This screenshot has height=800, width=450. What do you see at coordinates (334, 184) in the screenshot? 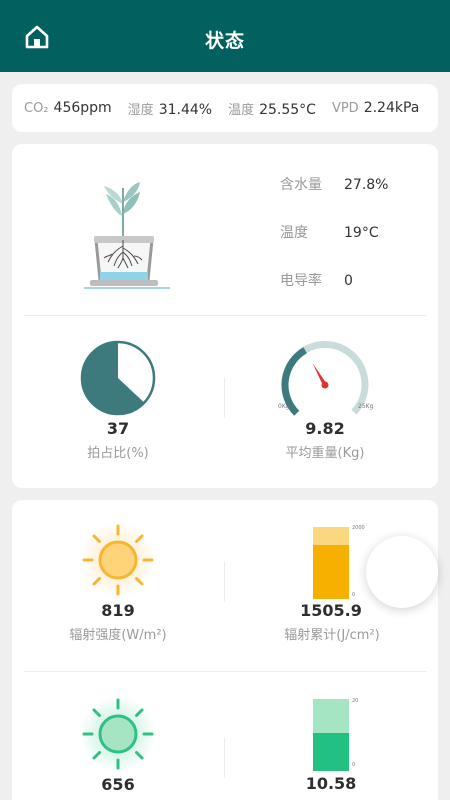
I see `soil-moisture-row: 含水量 27.8%` at bounding box center [334, 184].